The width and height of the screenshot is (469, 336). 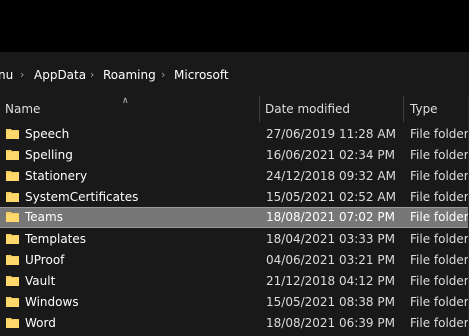 What do you see at coordinates (201, 75) in the screenshot?
I see `breadcrumb-item-microsoft: Microsoft` at bounding box center [201, 75].